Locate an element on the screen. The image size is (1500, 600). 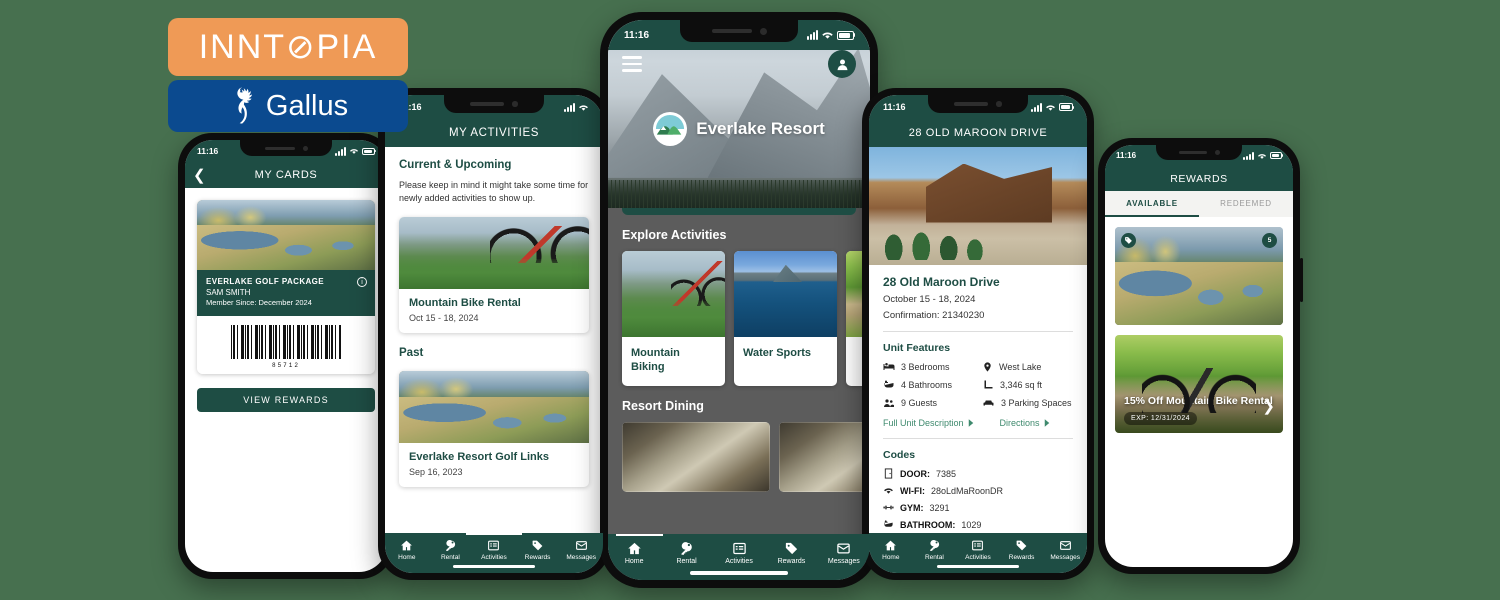
section-explore-activities: Explore Activities is located at coordinates (674, 235).